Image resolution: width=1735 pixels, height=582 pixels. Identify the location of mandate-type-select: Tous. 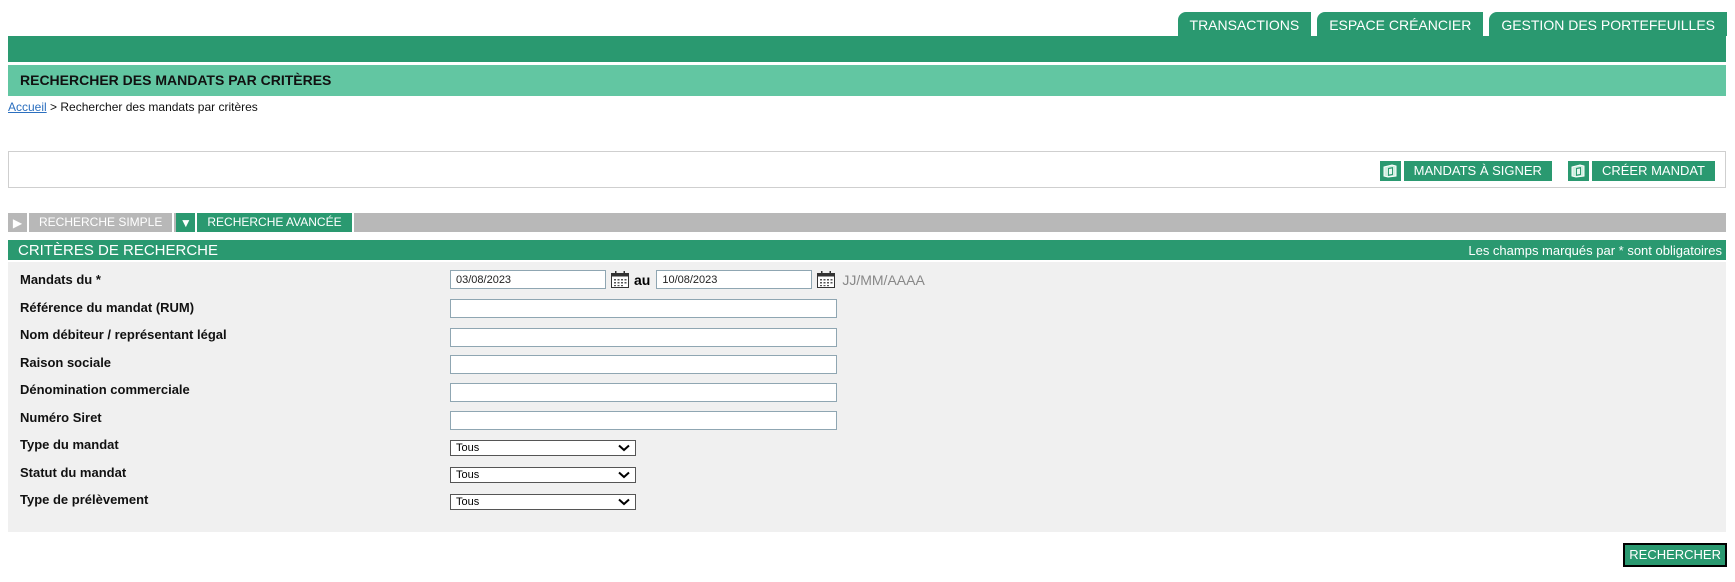
(543, 448).